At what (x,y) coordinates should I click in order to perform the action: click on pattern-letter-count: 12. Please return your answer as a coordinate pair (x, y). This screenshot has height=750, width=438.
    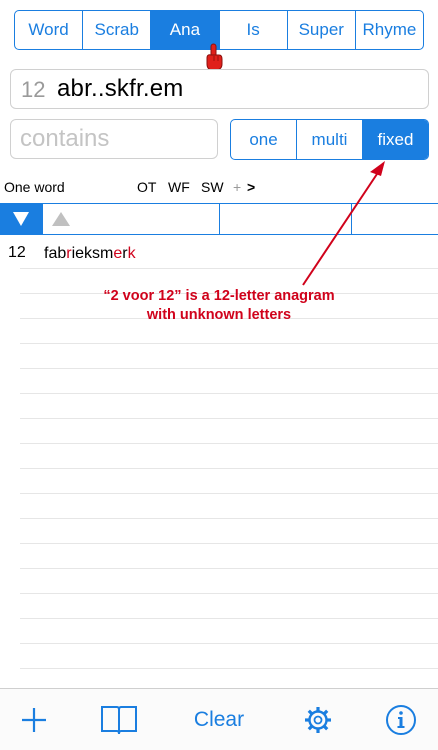
    Looking at the image, I should click on (33, 89).